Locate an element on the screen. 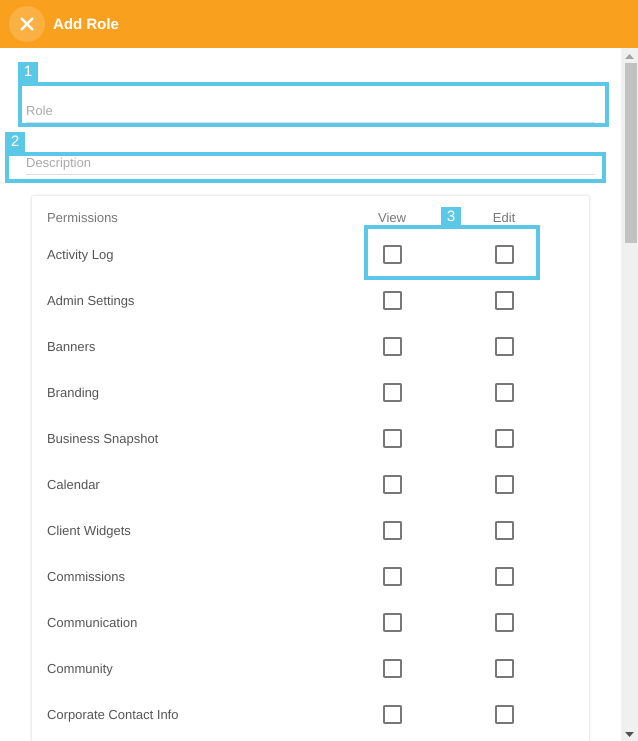  column-header: Edit is located at coordinates (504, 217).